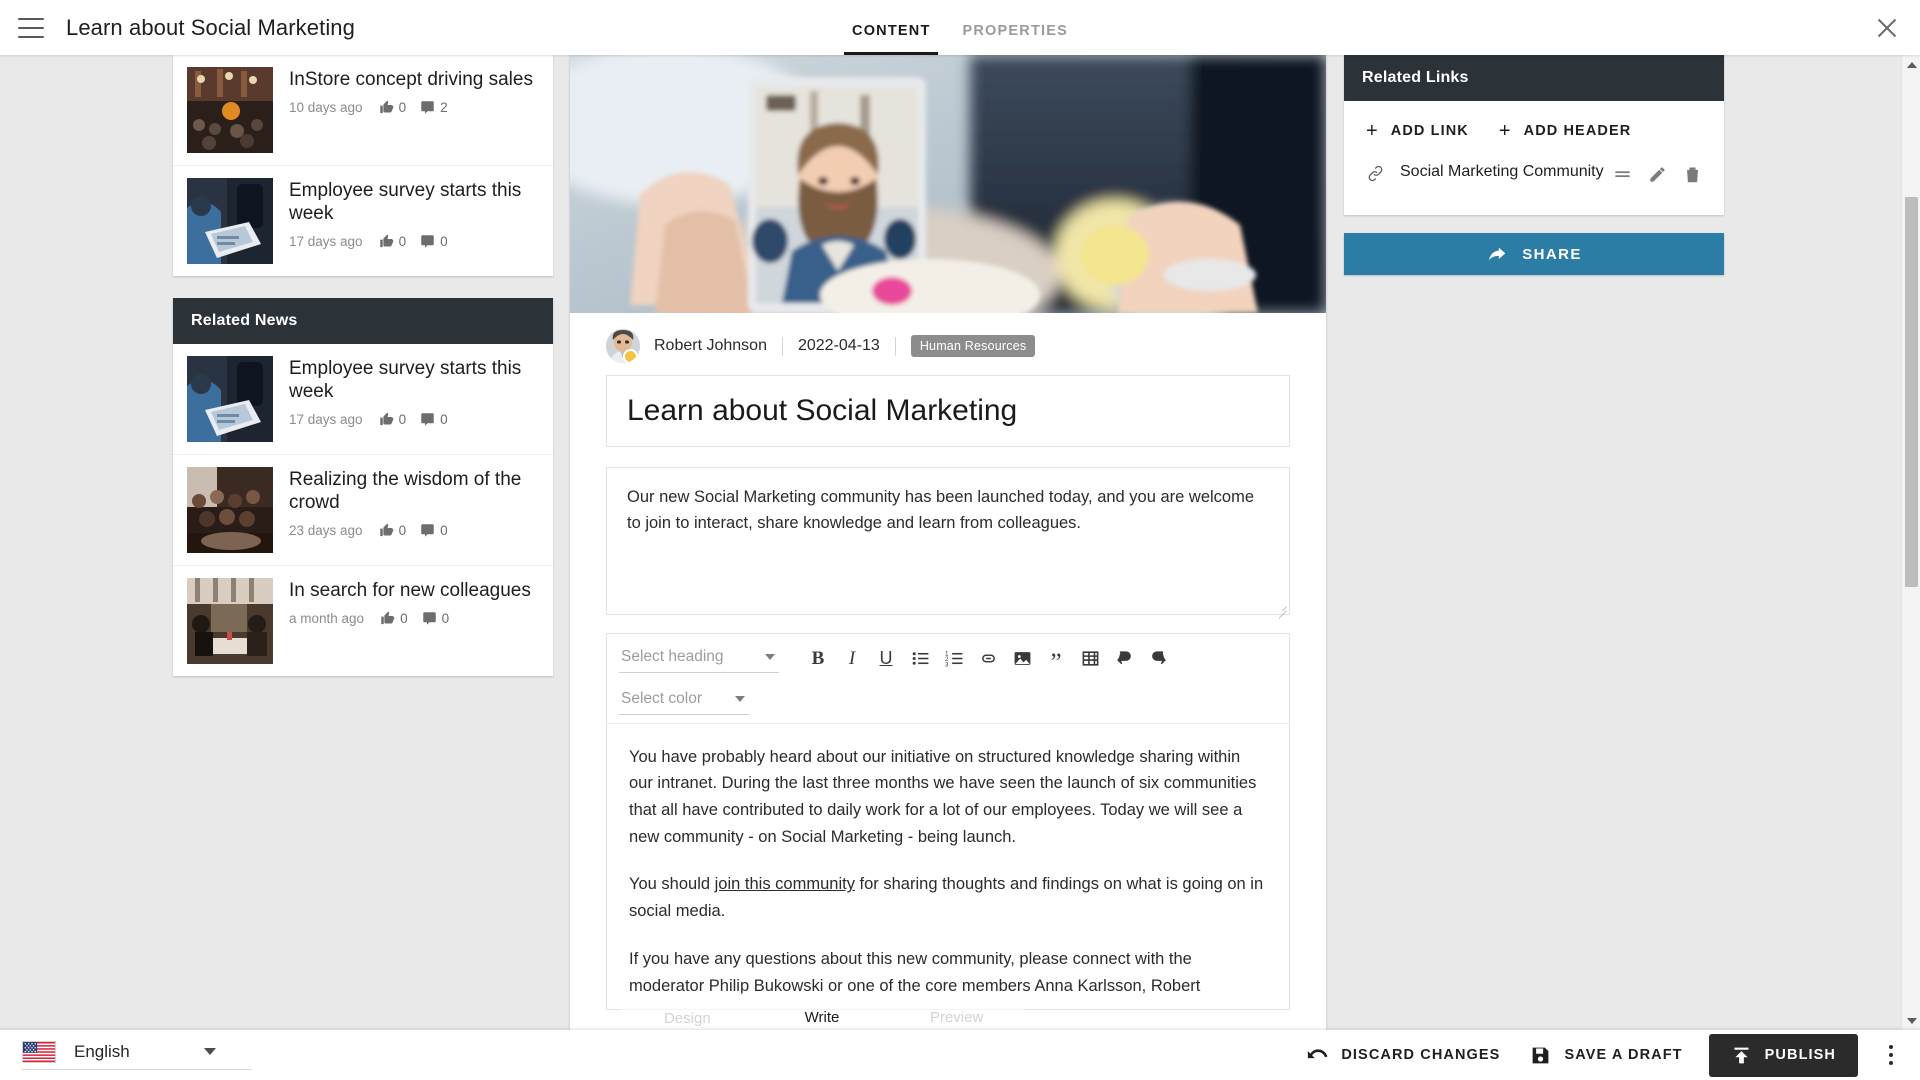 Image resolution: width=1920 pixels, height=1080 pixels. What do you see at coordinates (818, 659) in the screenshot?
I see `bold-button: B` at bounding box center [818, 659].